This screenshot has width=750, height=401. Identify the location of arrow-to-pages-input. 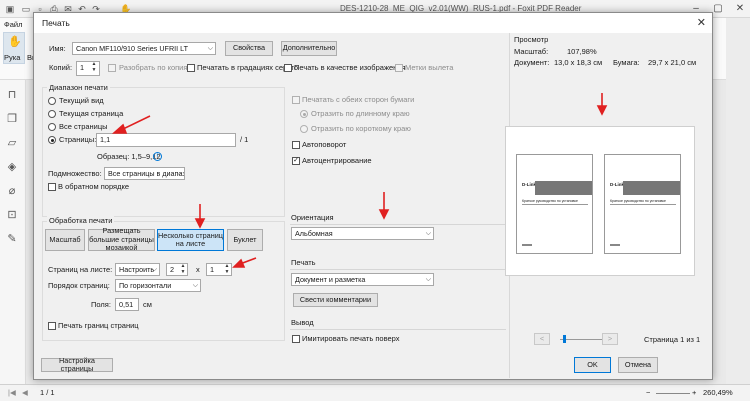
(131, 124).